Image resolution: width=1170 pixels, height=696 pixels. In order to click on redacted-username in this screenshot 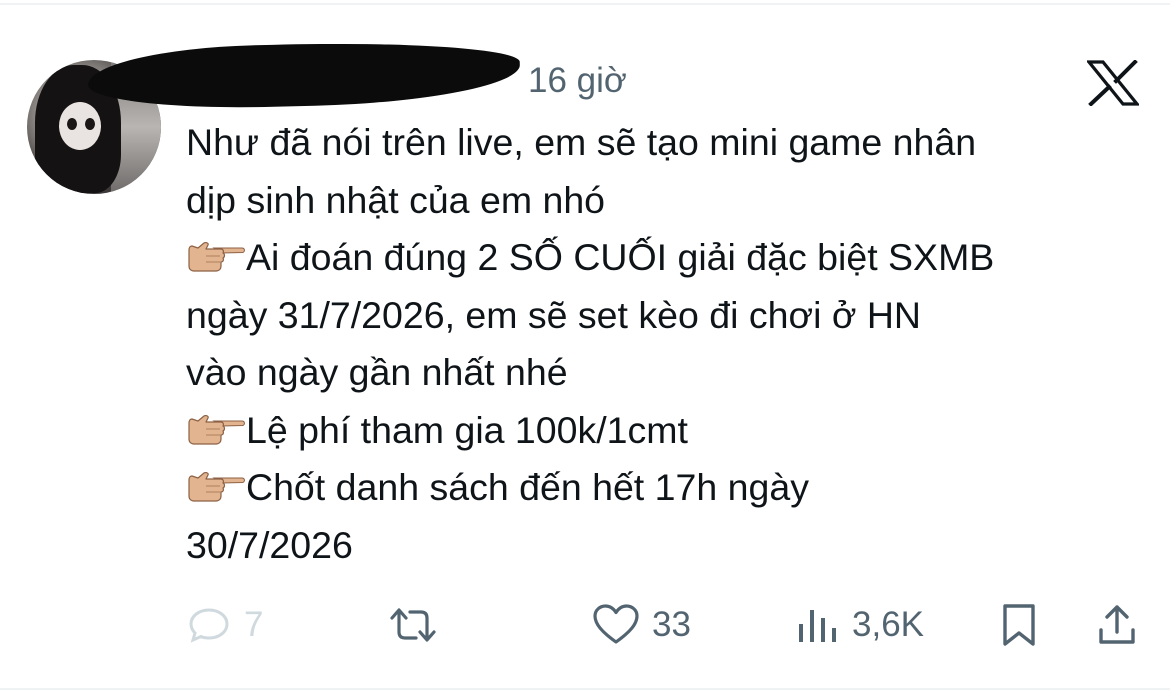, I will do `click(304, 75)`.